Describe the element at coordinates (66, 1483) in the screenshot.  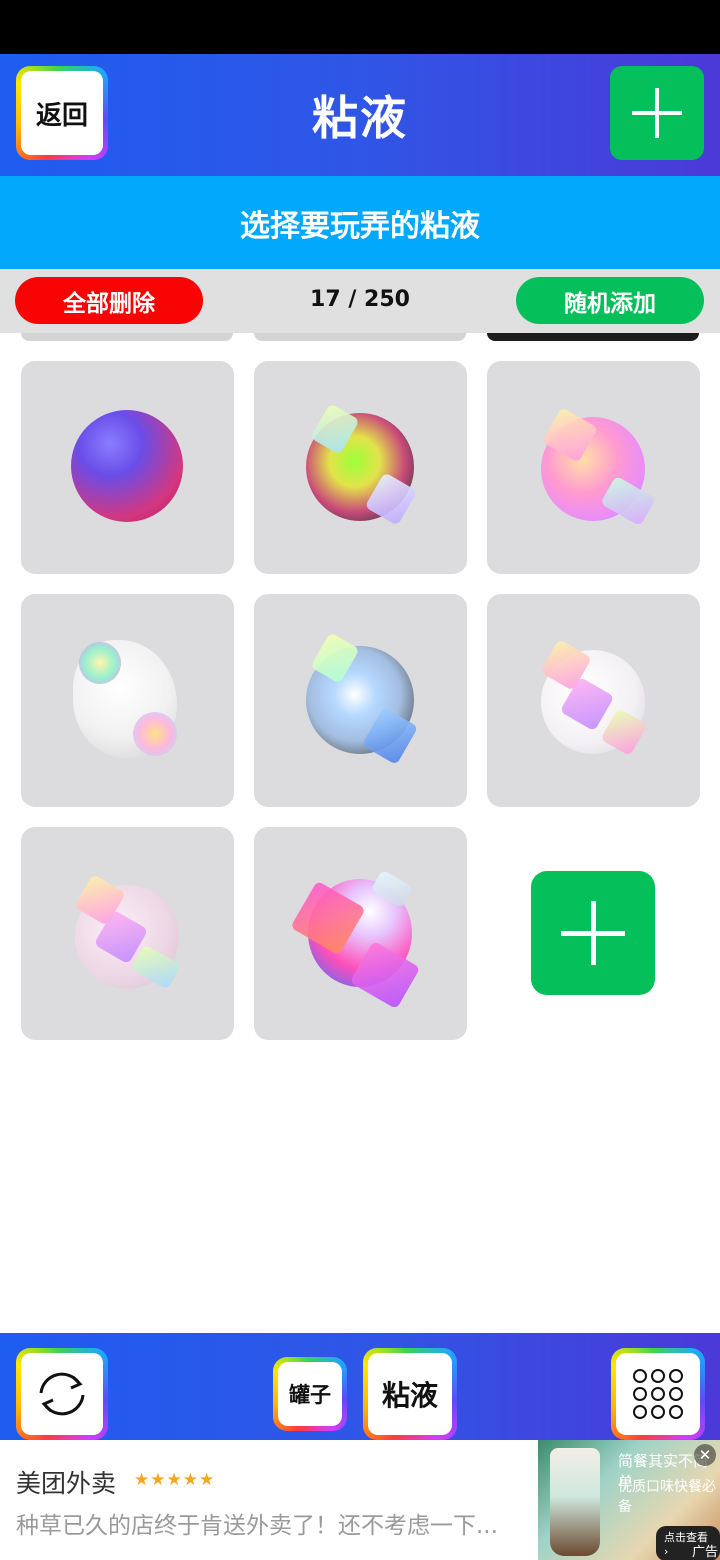
I see `ad-brand: 美团外卖` at that location.